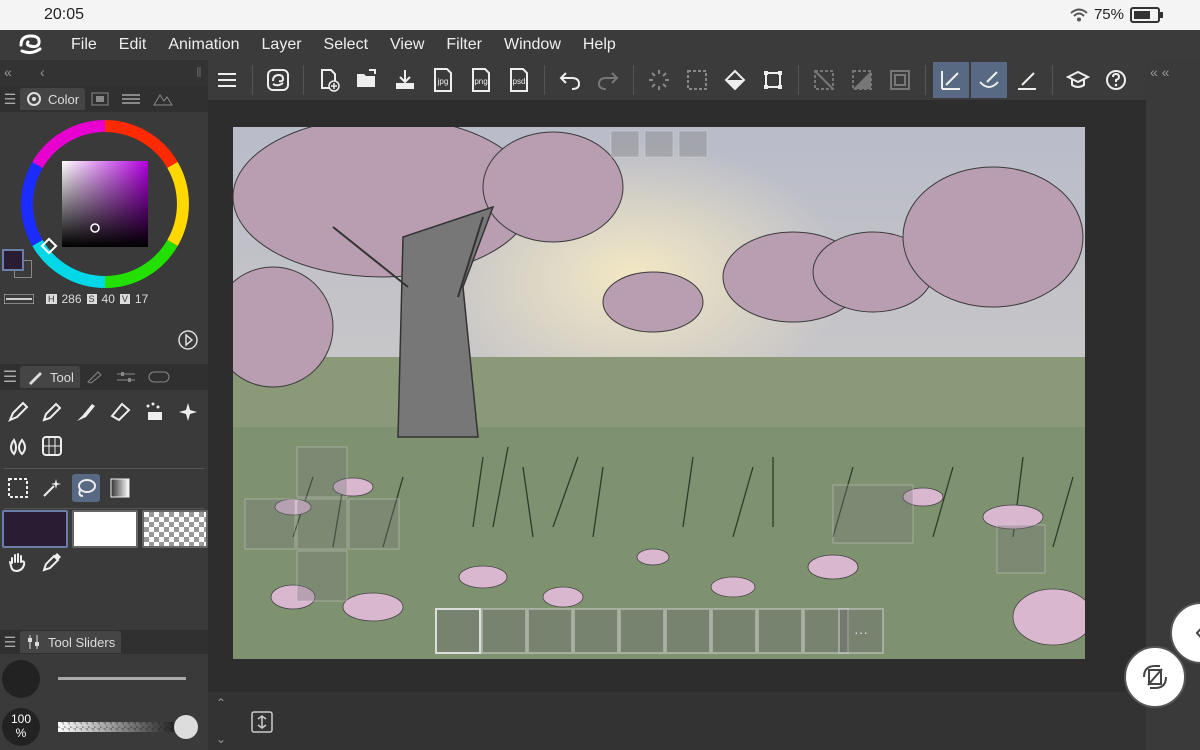 This screenshot has height=750, width=1200. Describe the element at coordinates (42, 72) in the screenshot. I see `collapse-left-icon: ‹` at that location.